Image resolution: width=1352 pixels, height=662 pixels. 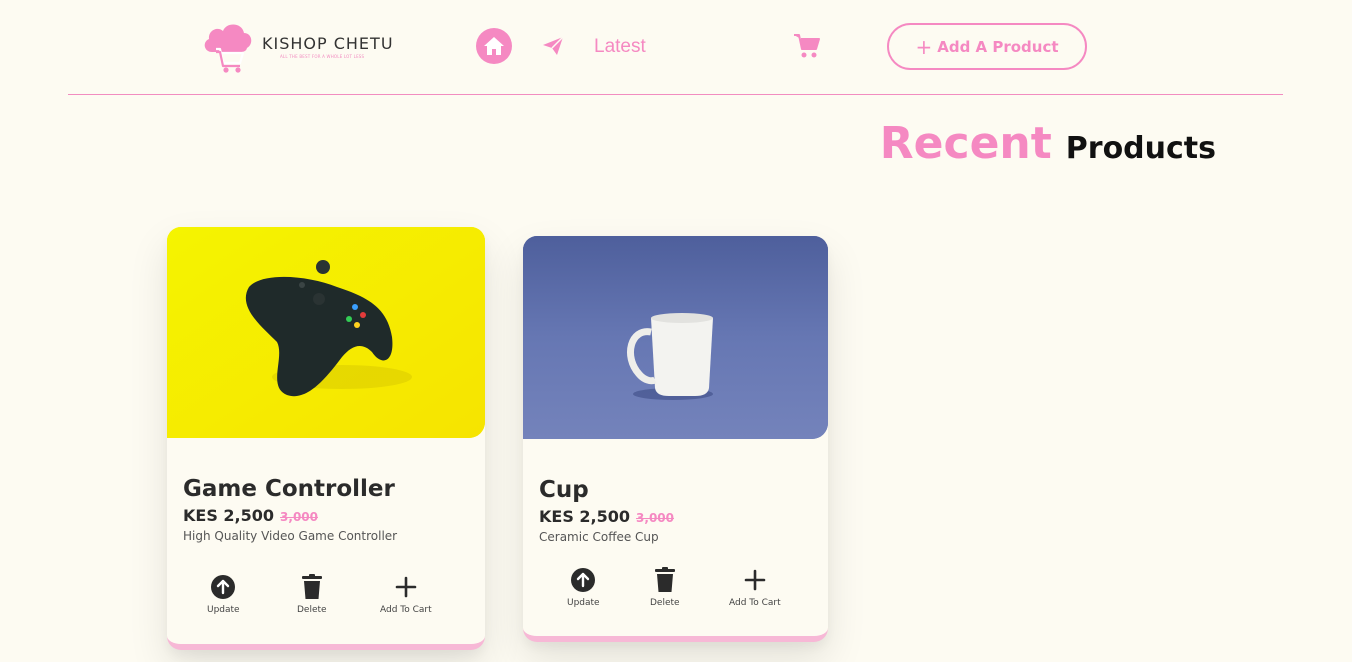 I want to click on home-button, so click(x=494, y=46).